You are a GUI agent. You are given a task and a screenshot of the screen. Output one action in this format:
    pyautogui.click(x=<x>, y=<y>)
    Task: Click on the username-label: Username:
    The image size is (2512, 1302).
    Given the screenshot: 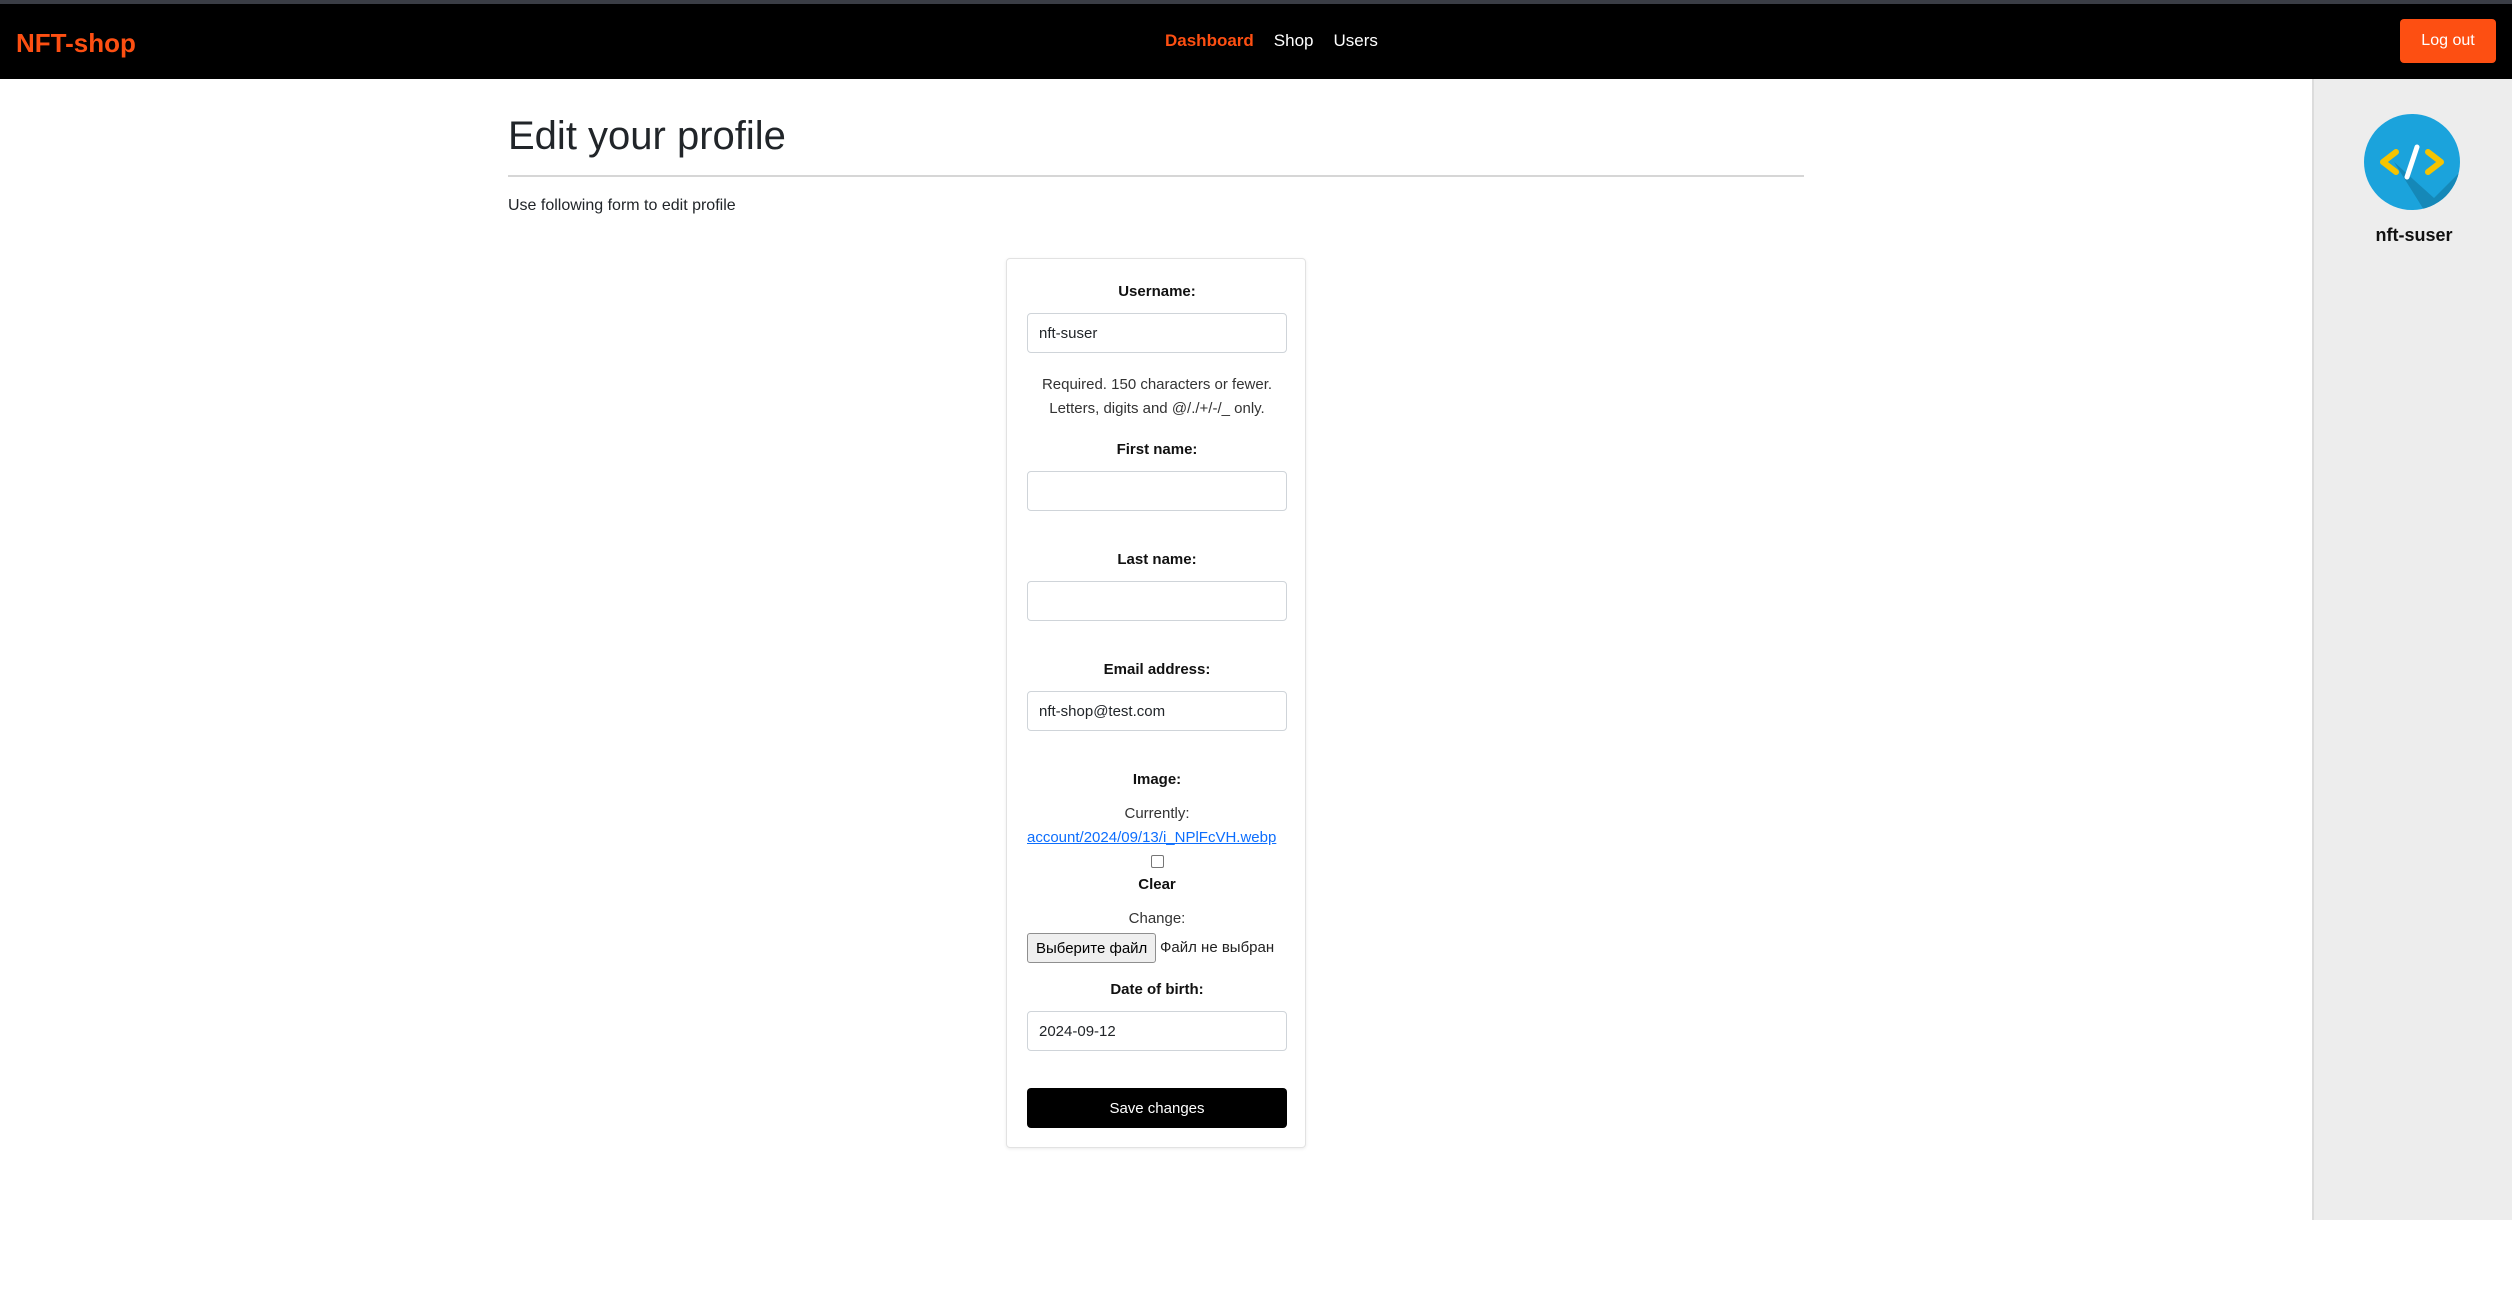 What is the action you would take?
    pyautogui.click(x=1157, y=291)
    